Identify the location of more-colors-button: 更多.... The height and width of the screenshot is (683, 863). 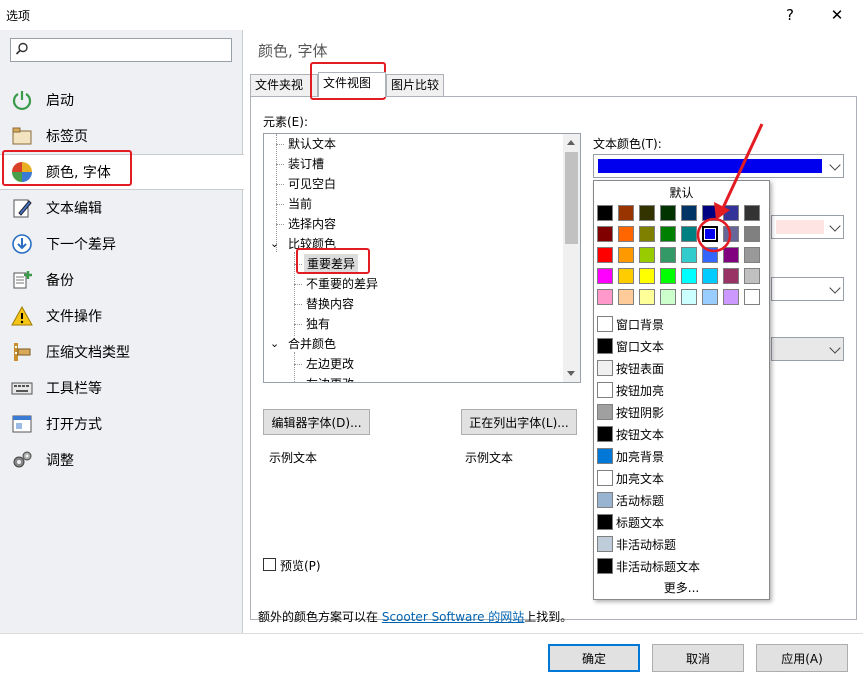
(681, 587).